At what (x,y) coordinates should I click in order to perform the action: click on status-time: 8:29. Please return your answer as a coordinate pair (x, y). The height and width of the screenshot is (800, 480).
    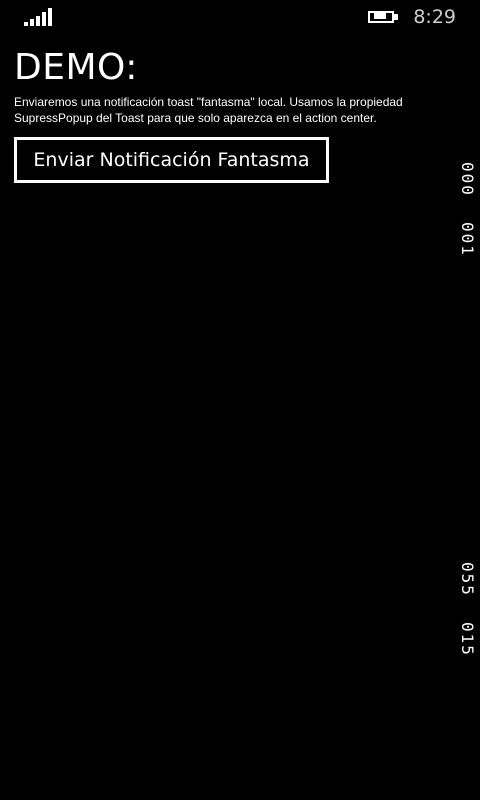
    Looking at the image, I should click on (434, 17).